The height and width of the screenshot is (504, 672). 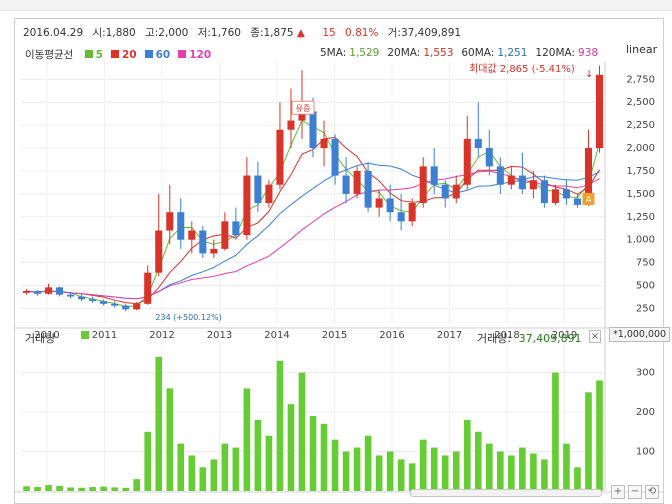 I want to click on open-label: 시:, so click(x=99, y=33).